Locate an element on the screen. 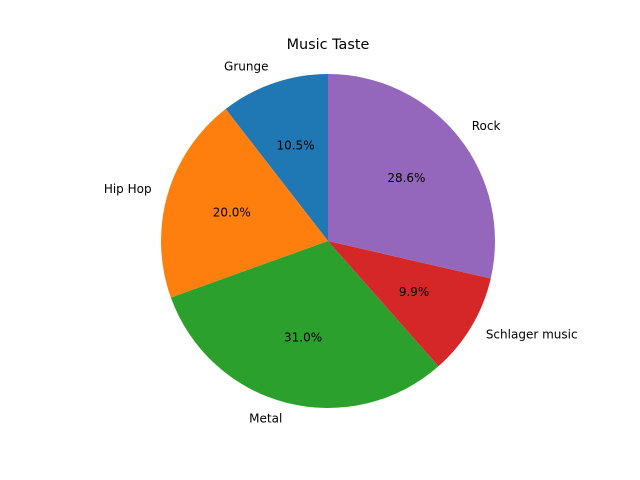 The image size is (640, 480). slice-percent-grunge: 10.5% is located at coordinates (295, 146).